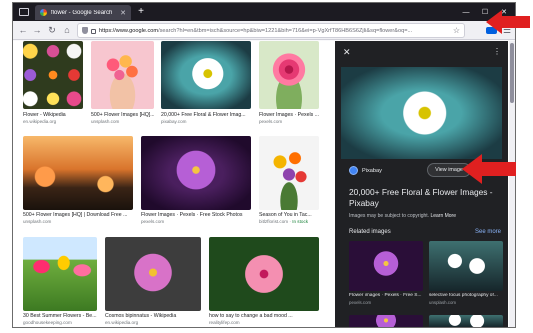  What do you see at coordinates (153, 316) in the screenshot?
I see `result-caption: Cosmos bipinnatus - Wikipedia` at bounding box center [153, 316].